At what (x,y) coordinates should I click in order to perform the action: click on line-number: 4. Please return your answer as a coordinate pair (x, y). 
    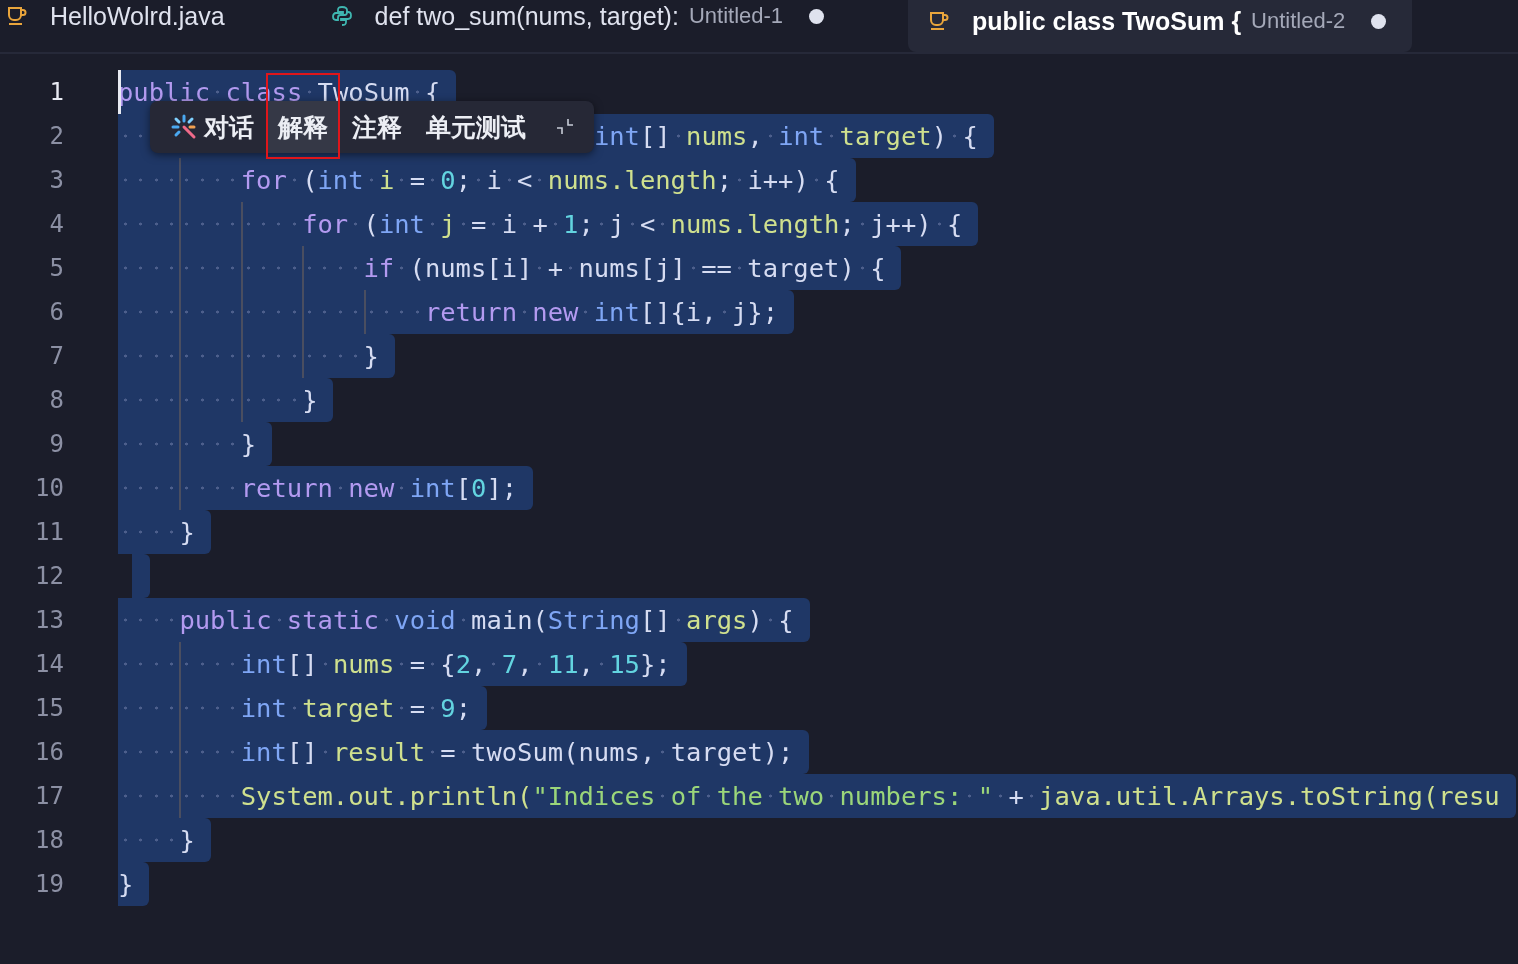
    Looking at the image, I should click on (56, 224).